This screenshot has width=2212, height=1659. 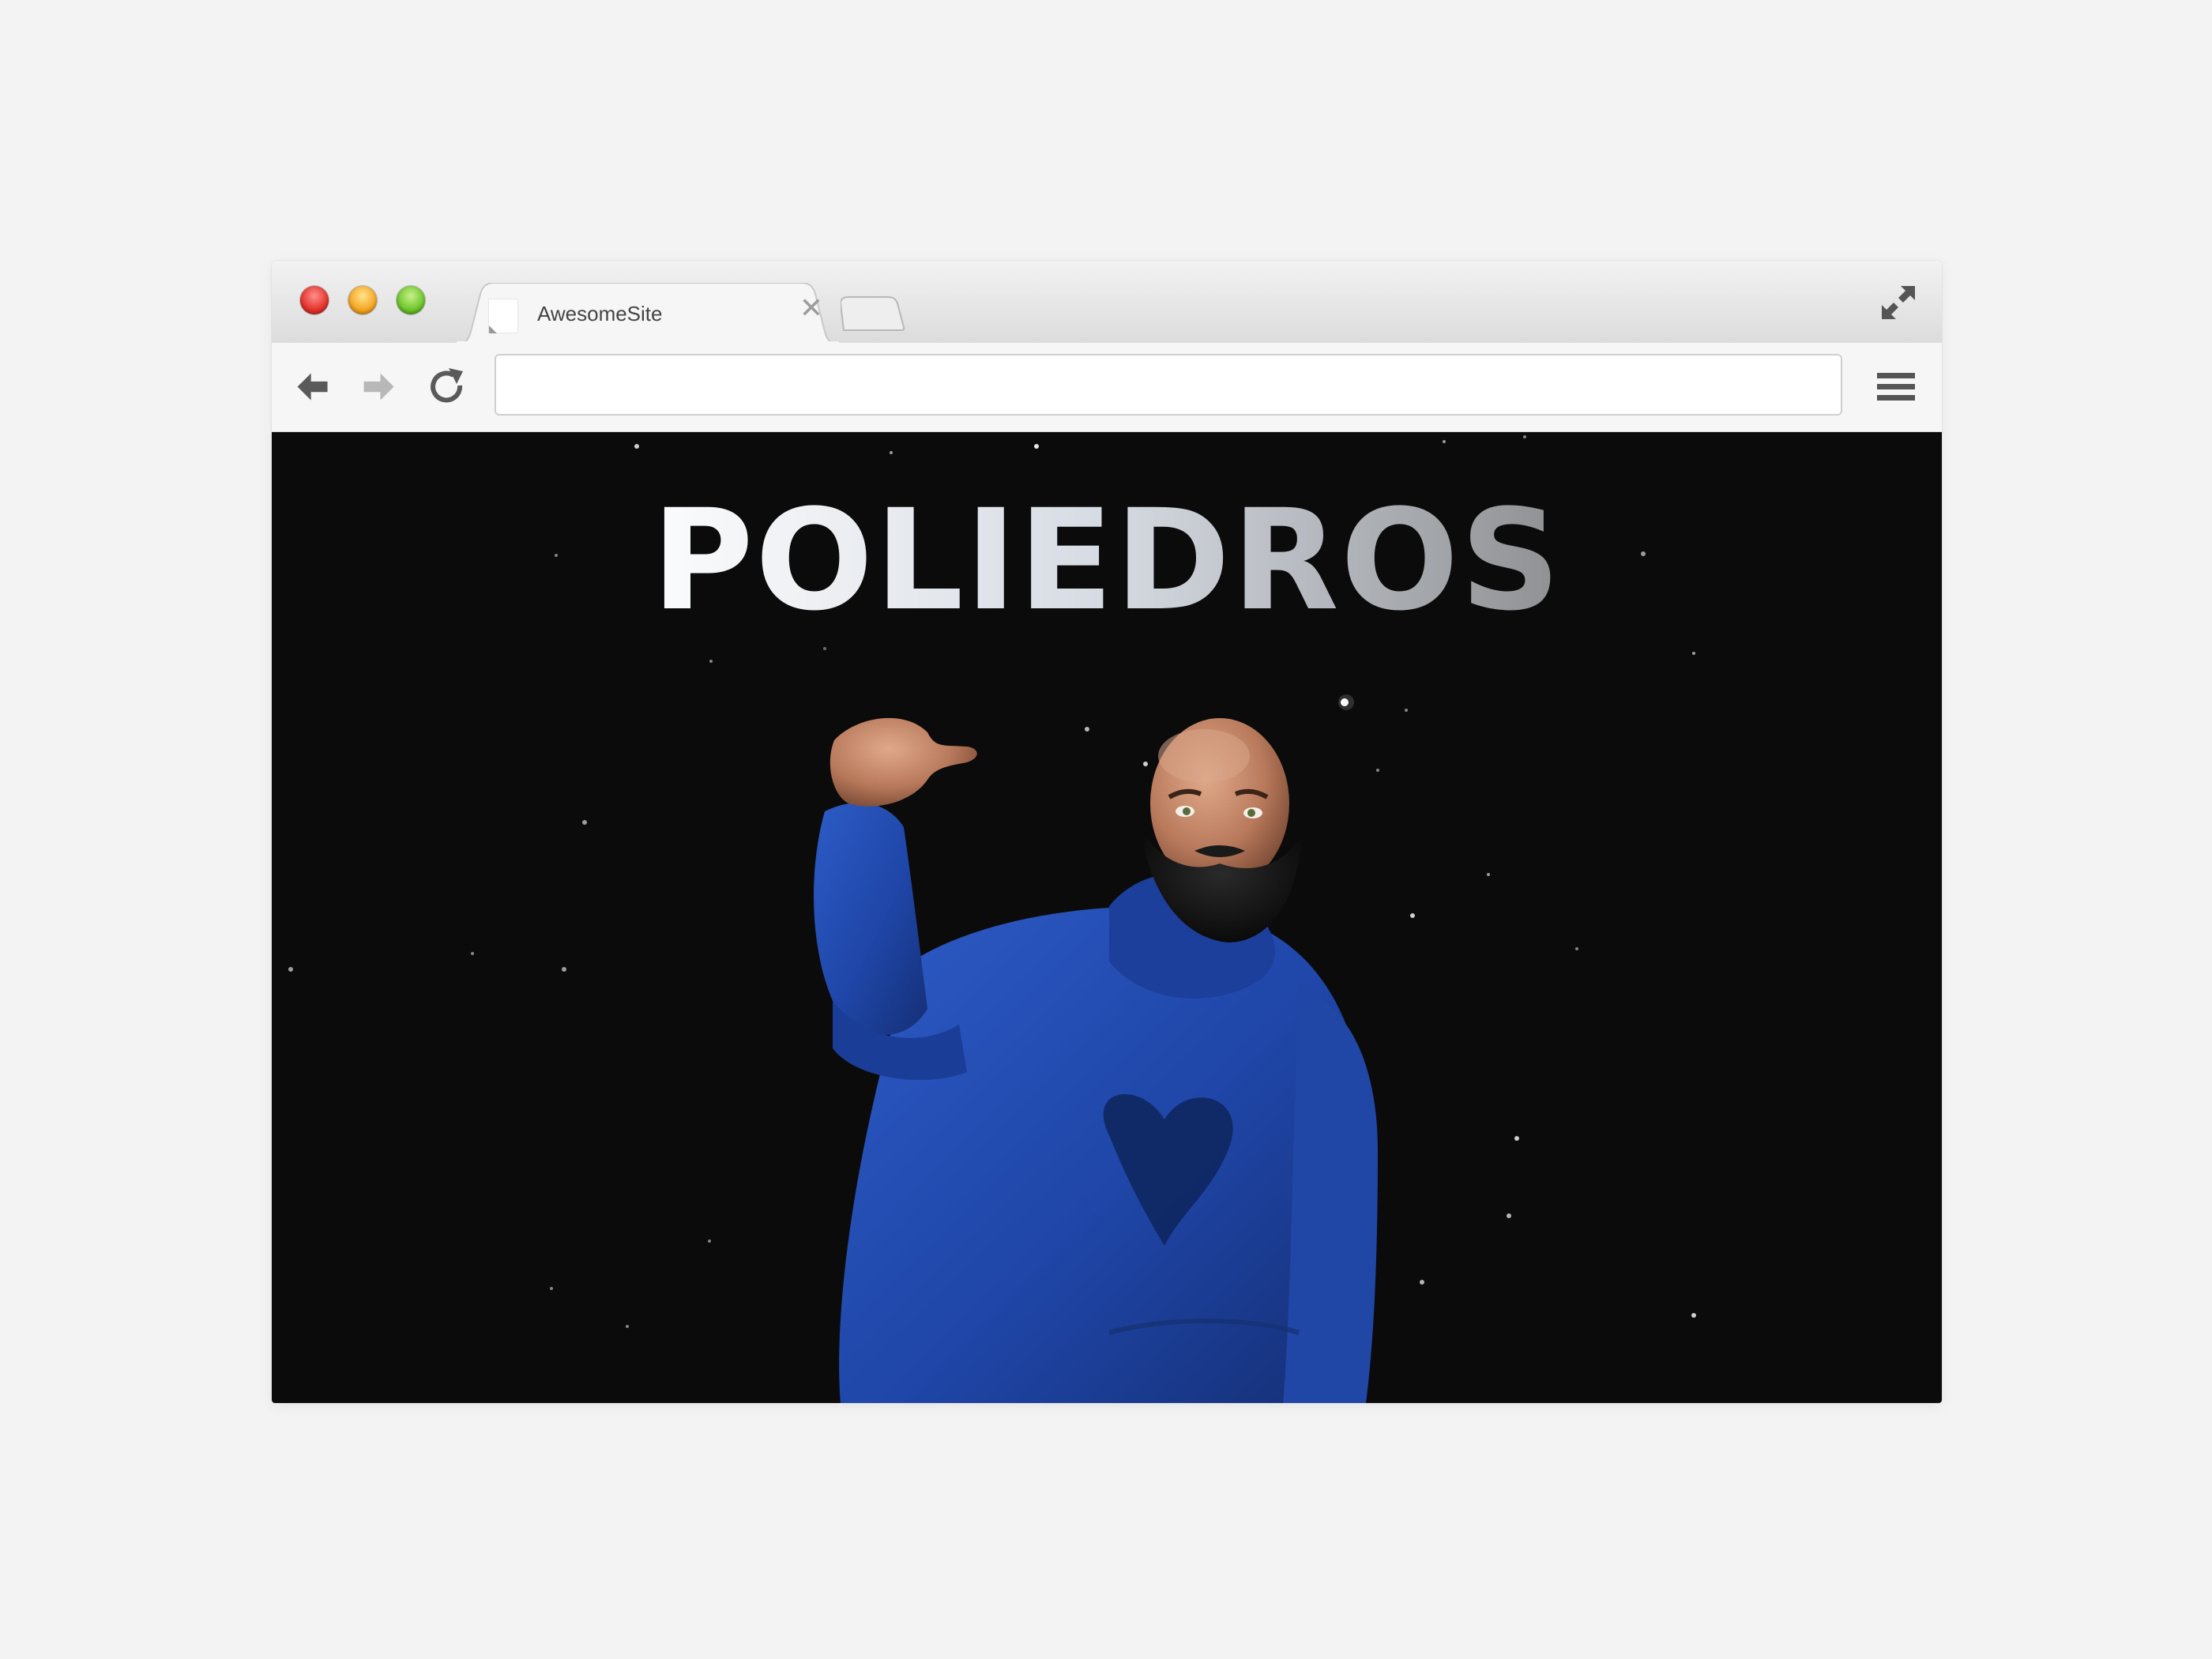 I want to click on tab-awesomesite: AwesomeSite ✕, so click(x=648, y=313).